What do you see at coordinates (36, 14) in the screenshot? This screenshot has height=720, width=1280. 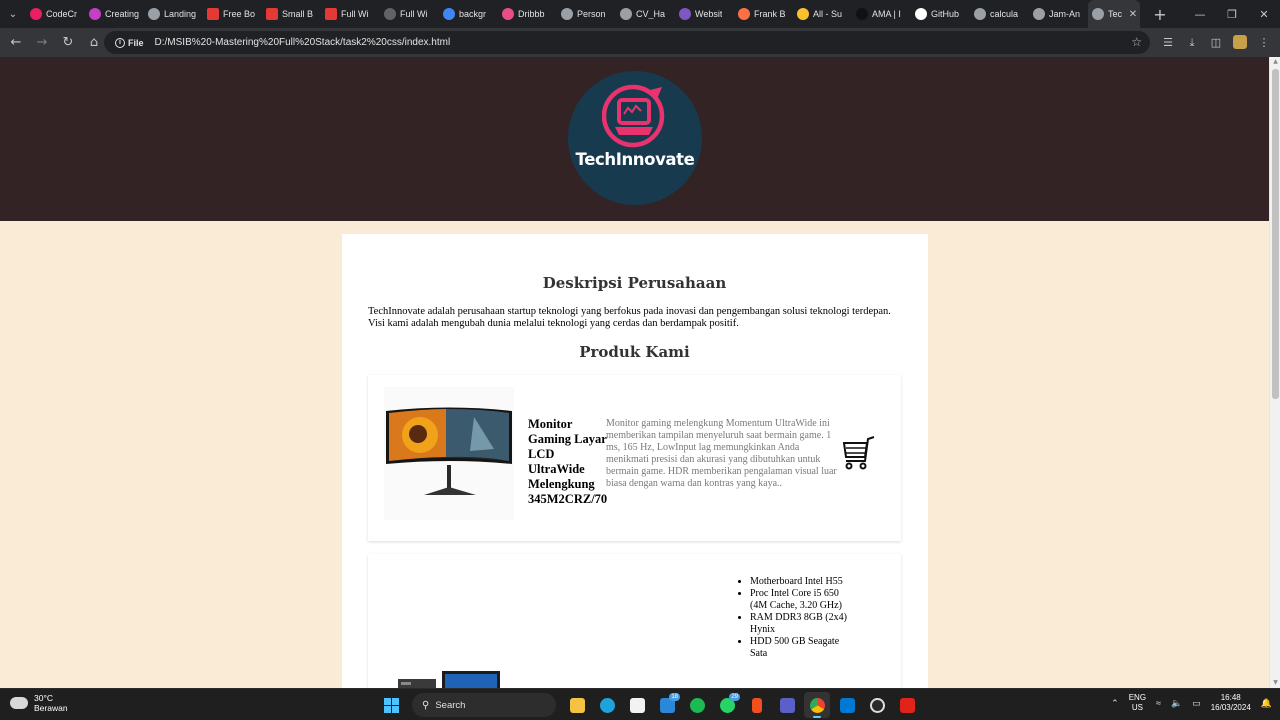 I see `codecrafters-icon` at bounding box center [36, 14].